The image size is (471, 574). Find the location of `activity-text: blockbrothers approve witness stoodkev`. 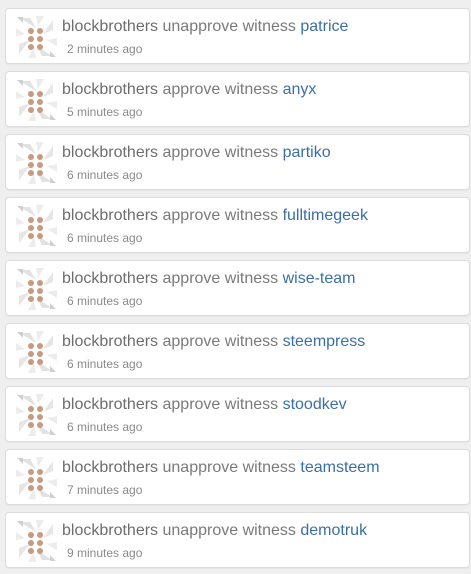

activity-text: blockbrothers approve witness stoodkev is located at coordinates (204, 405).